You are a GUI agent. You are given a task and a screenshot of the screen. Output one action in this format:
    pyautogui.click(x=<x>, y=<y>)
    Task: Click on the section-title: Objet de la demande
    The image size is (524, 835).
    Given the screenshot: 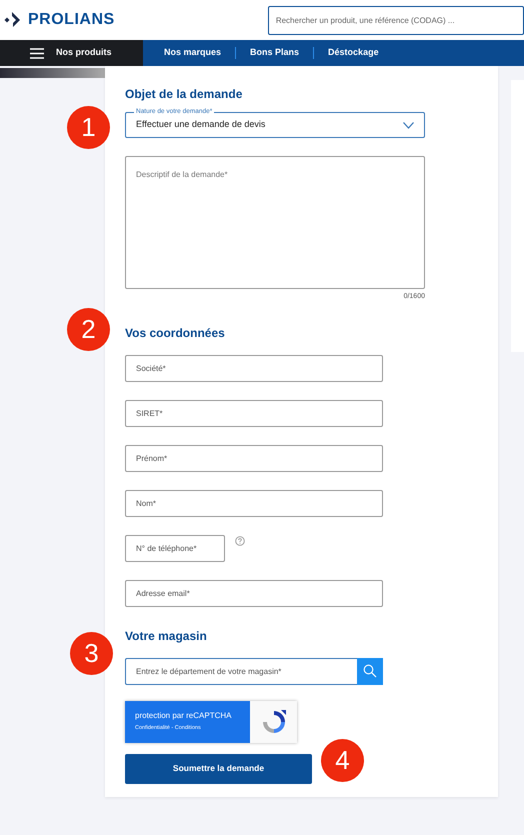 What is the action you would take?
    pyautogui.click(x=184, y=94)
    